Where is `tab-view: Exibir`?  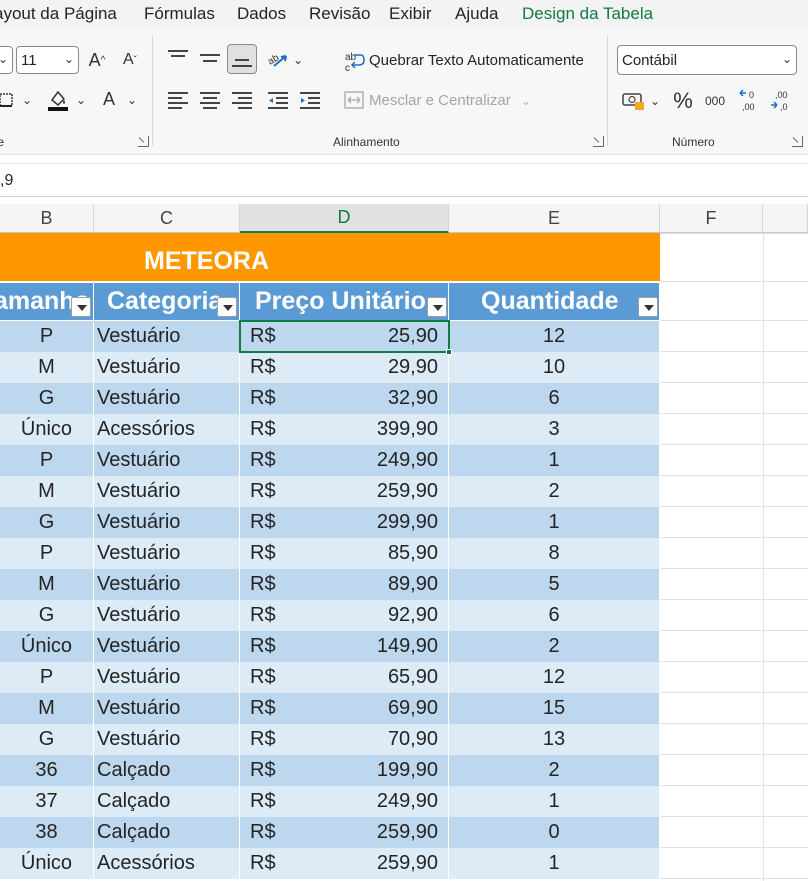
tab-view: Exibir is located at coordinates (410, 14).